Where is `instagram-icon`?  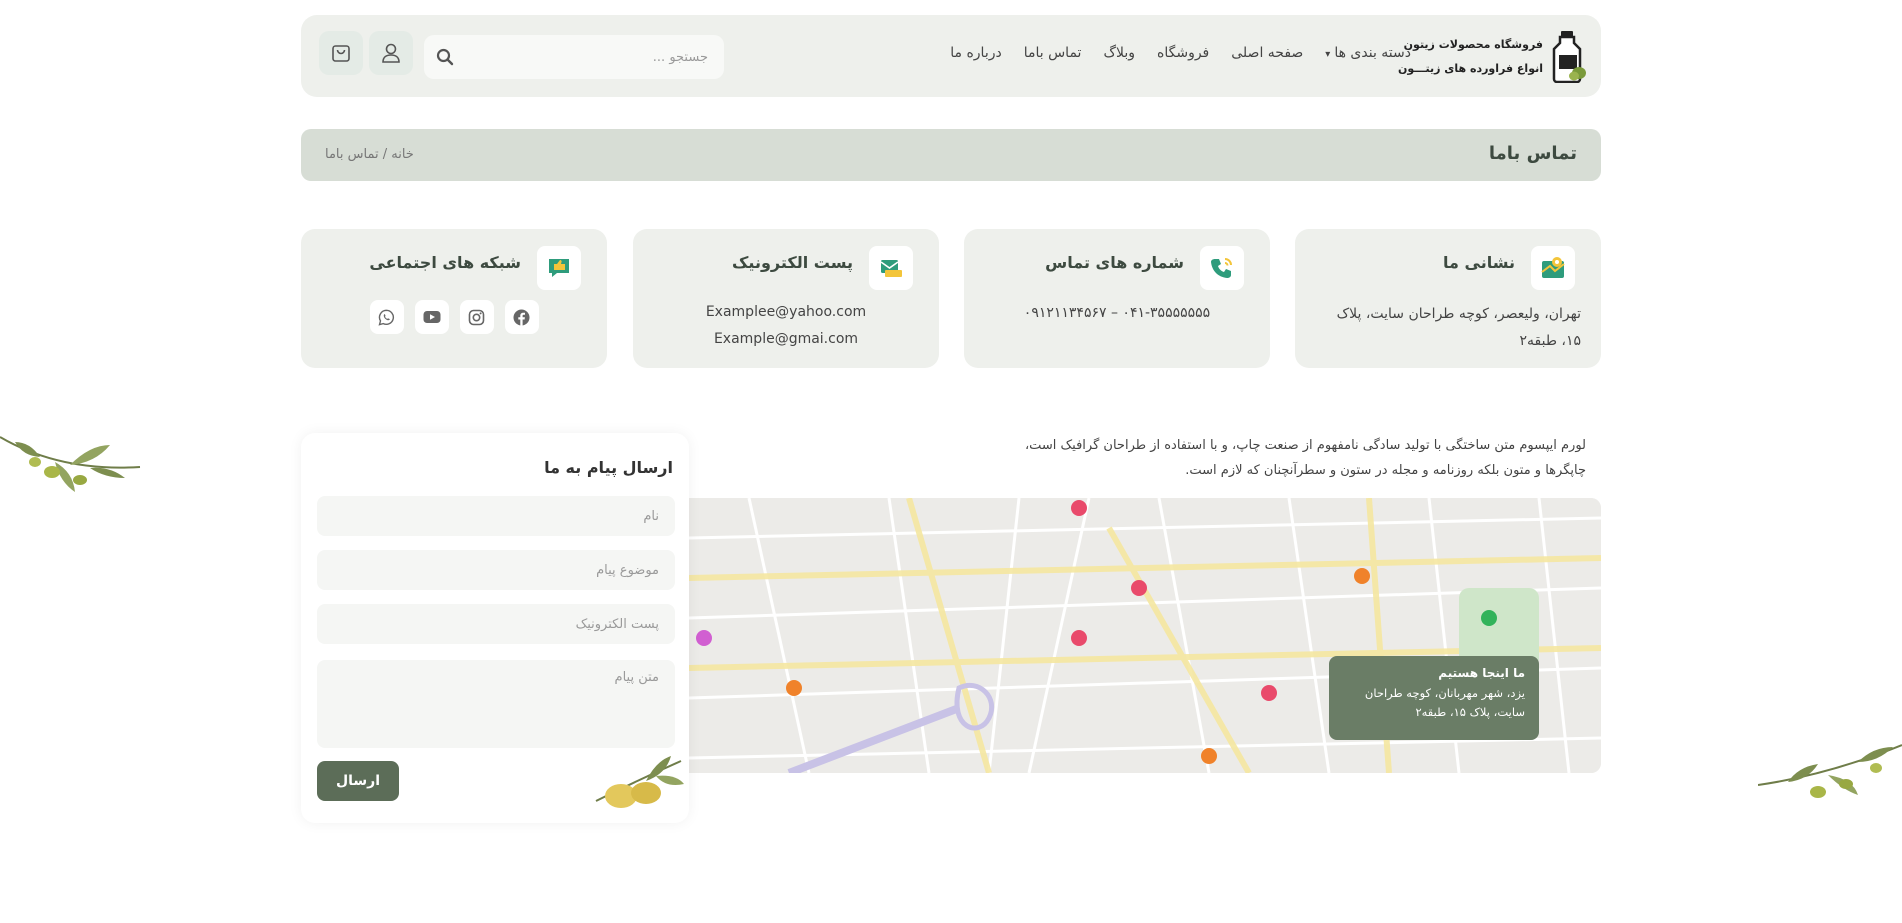 instagram-icon is located at coordinates (476, 317).